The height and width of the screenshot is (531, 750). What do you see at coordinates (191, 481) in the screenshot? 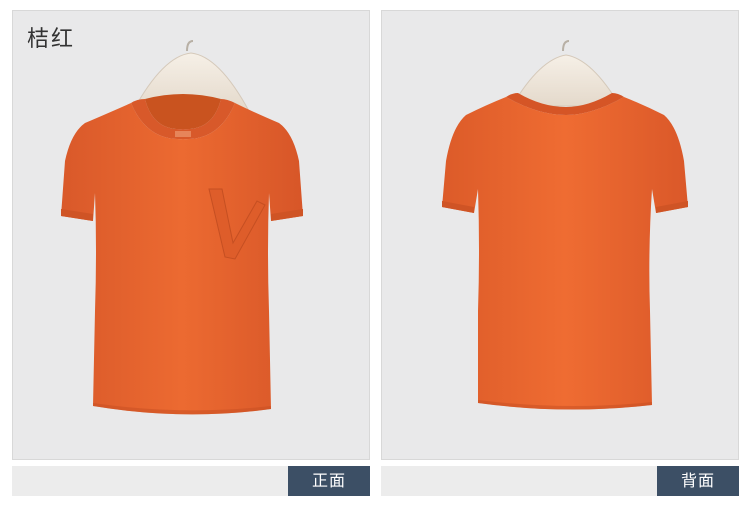
I see `front-caption-bar: 正面` at bounding box center [191, 481].